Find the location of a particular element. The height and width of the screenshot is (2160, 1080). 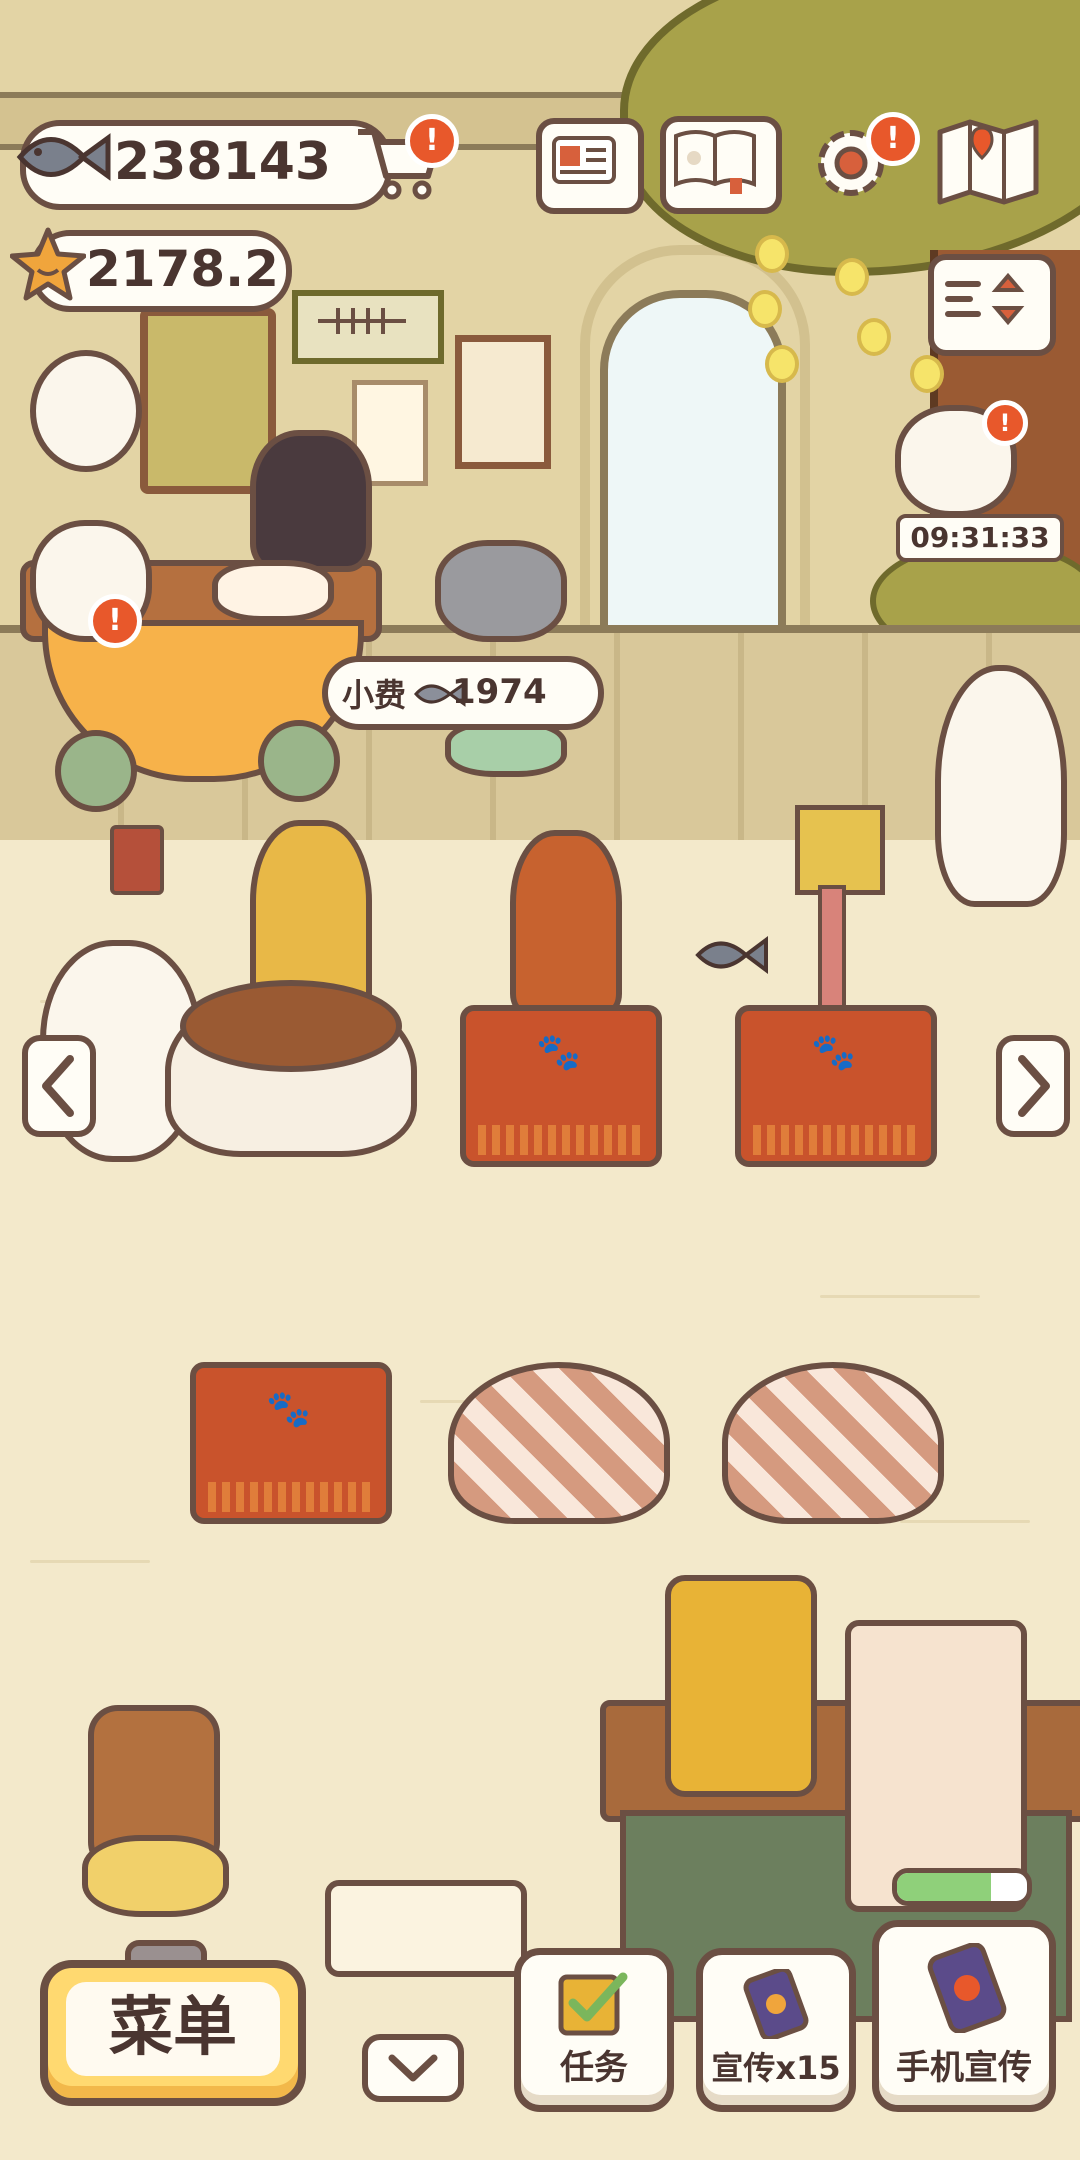

phone-promote-button: 手机宣传 is located at coordinates (964, 2016).